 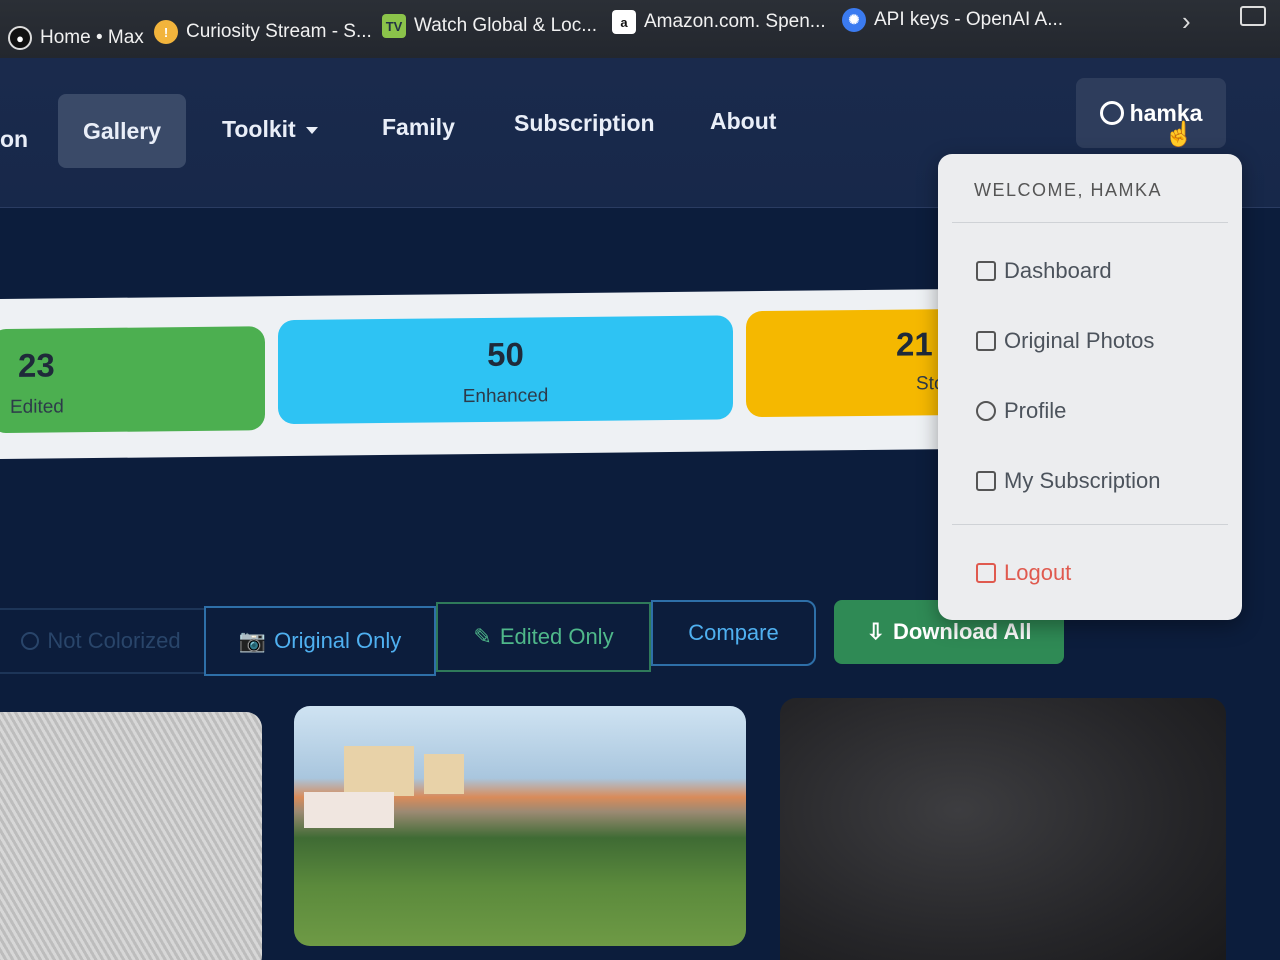 I want to click on filter-label: Compare, so click(x=733, y=632).